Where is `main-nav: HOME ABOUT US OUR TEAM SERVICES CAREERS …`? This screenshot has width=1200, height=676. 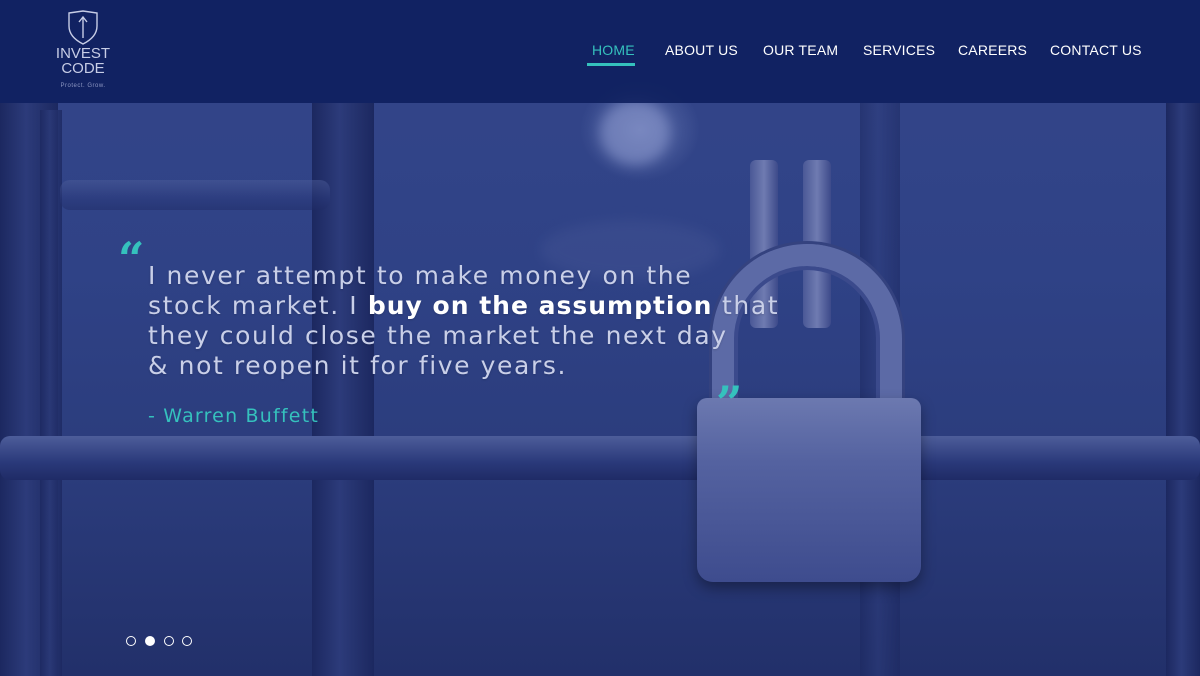
main-nav: HOME ABOUT US OUR TEAM SERVICES CAREERS … is located at coordinates (600, 57).